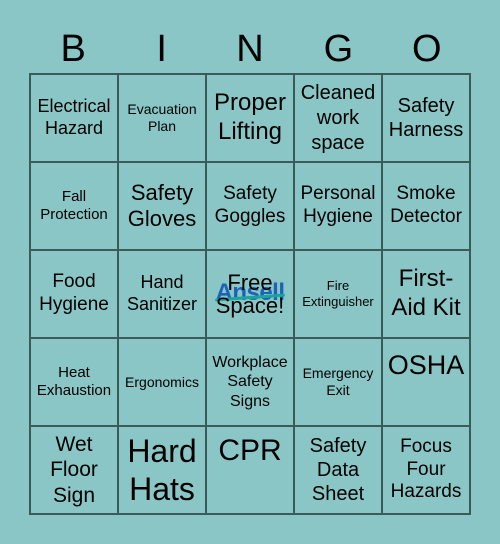 This screenshot has height=544, width=500. Describe the element at coordinates (250, 470) in the screenshot. I see `bingo-cell: CPR` at that location.